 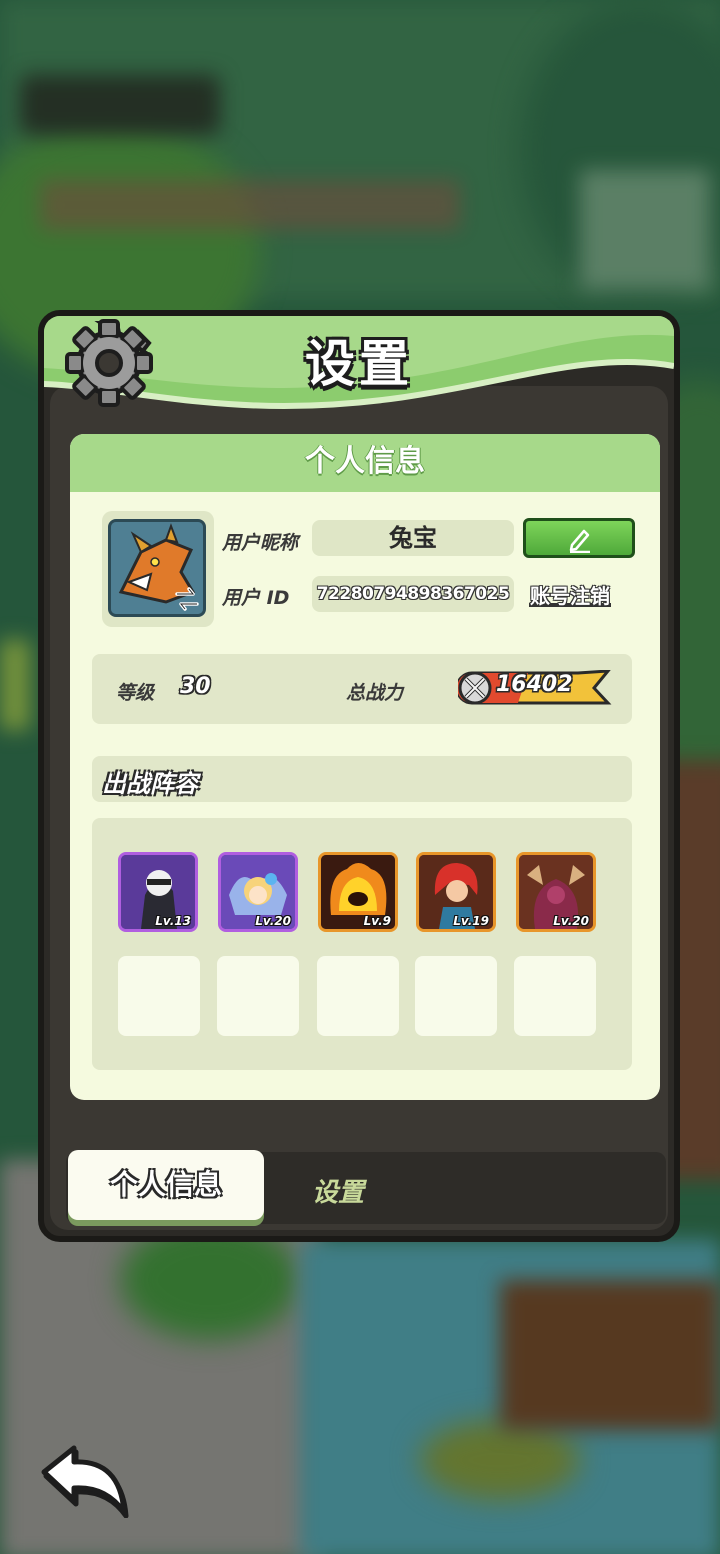 What do you see at coordinates (187, 599) in the screenshot?
I see `swap-icon` at bounding box center [187, 599].